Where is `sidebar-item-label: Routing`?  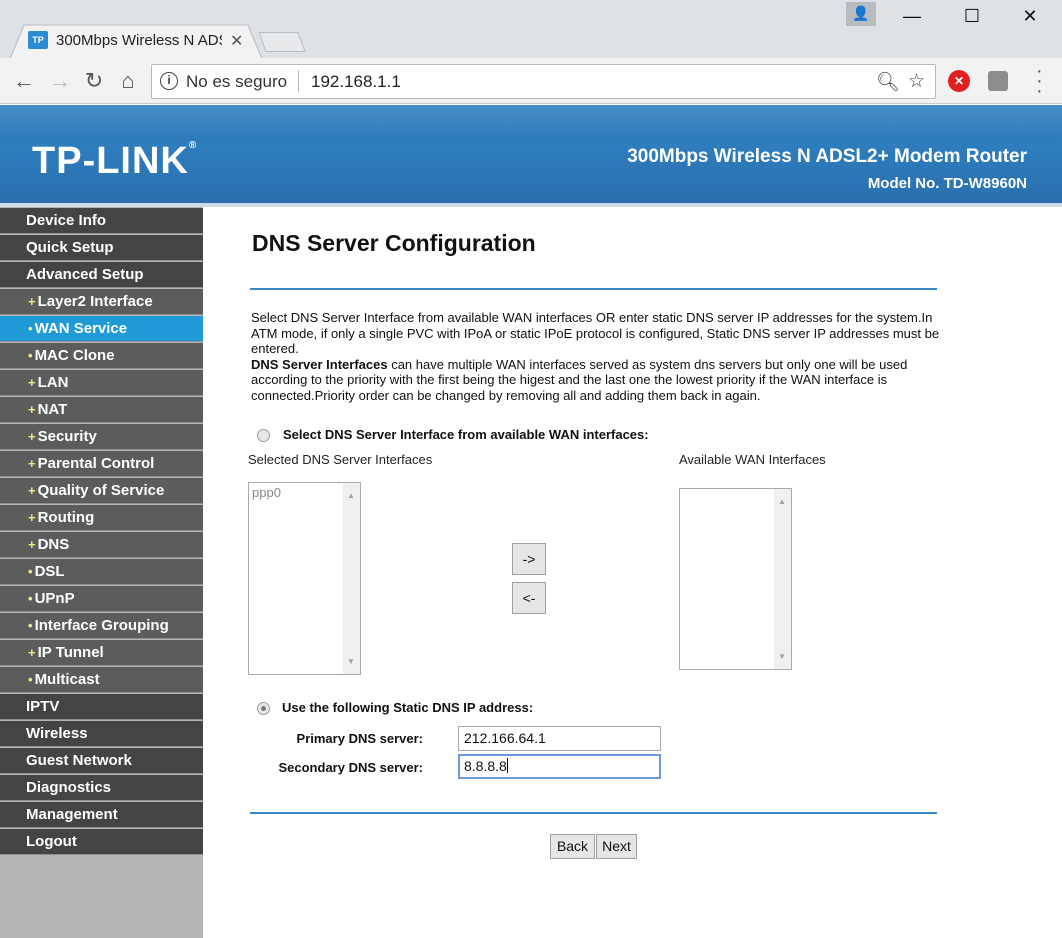 sidebar-item-label: Routing is located at coordinates (66, 517).